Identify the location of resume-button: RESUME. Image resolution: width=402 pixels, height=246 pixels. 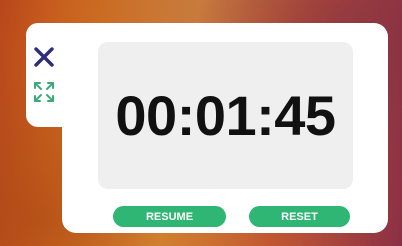
(169, 216).